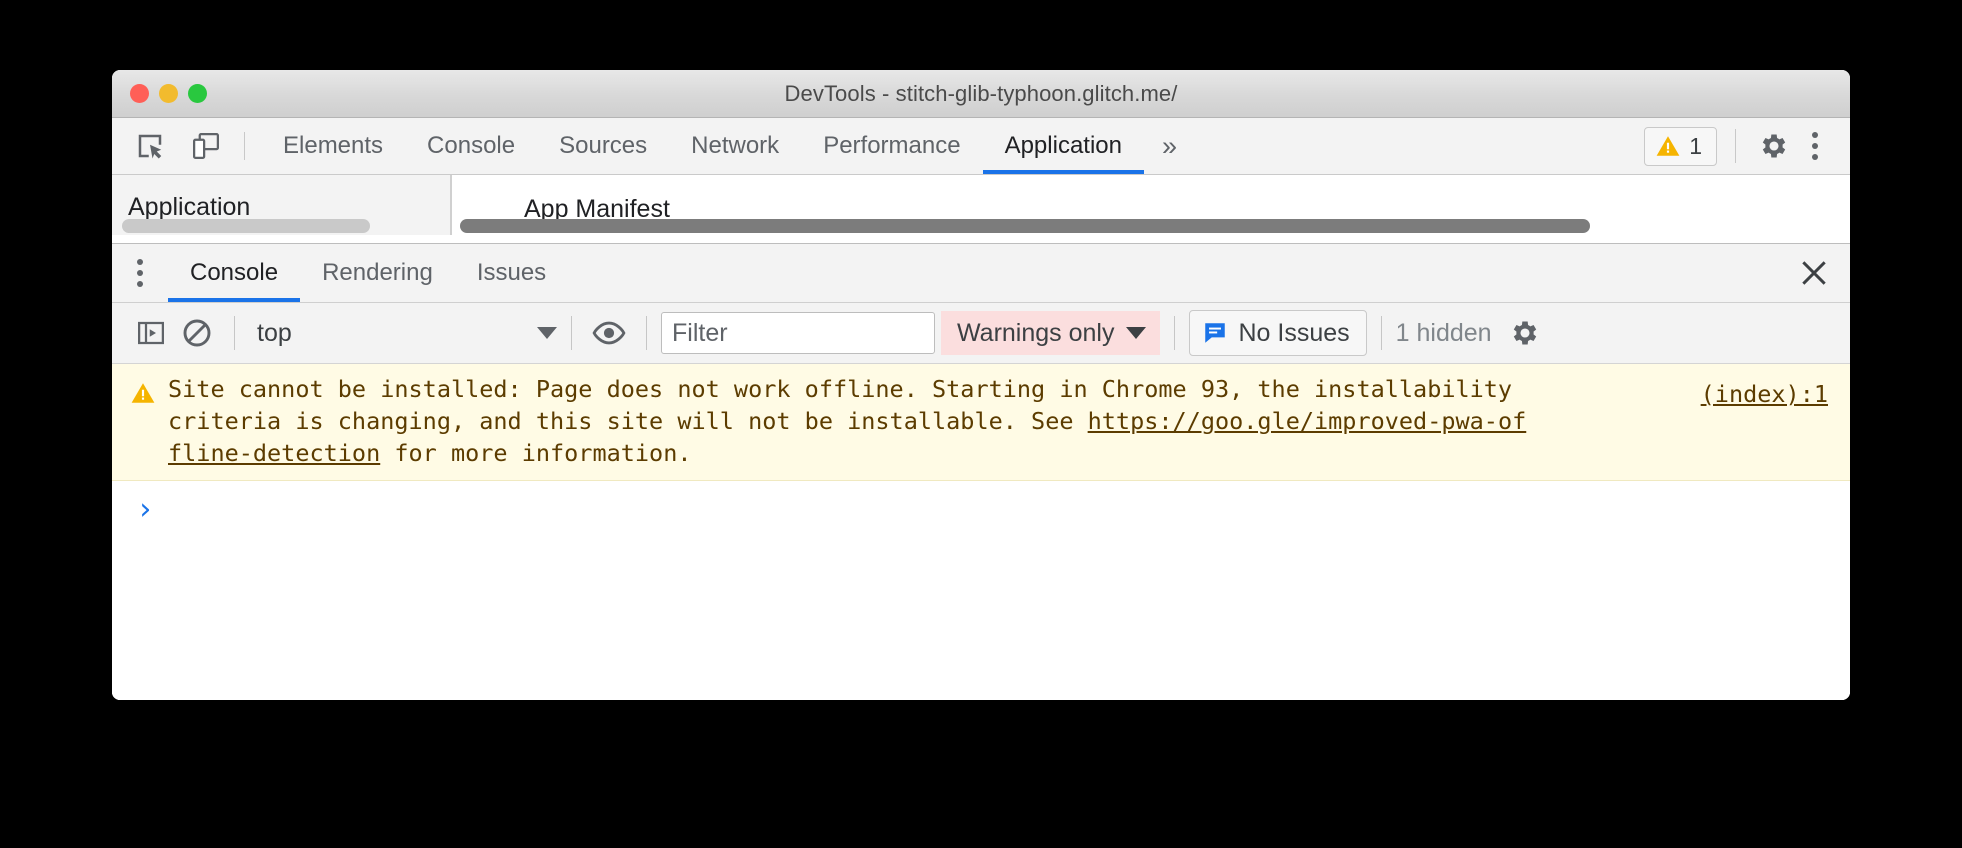 This screenshot has height=848, width=1962. I want to click on issues-status-button: No Issues, so click(1278, 333).